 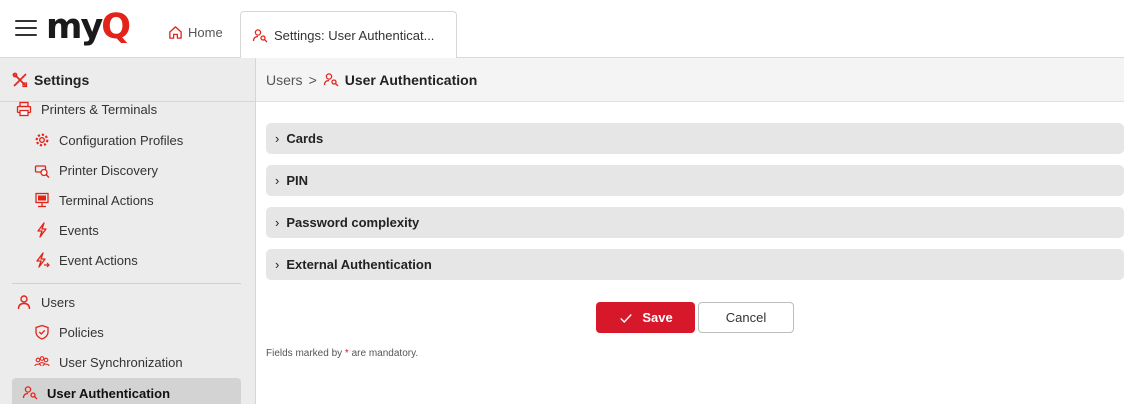 I want to click on checkmark-icon, so click(x=626, y=318).